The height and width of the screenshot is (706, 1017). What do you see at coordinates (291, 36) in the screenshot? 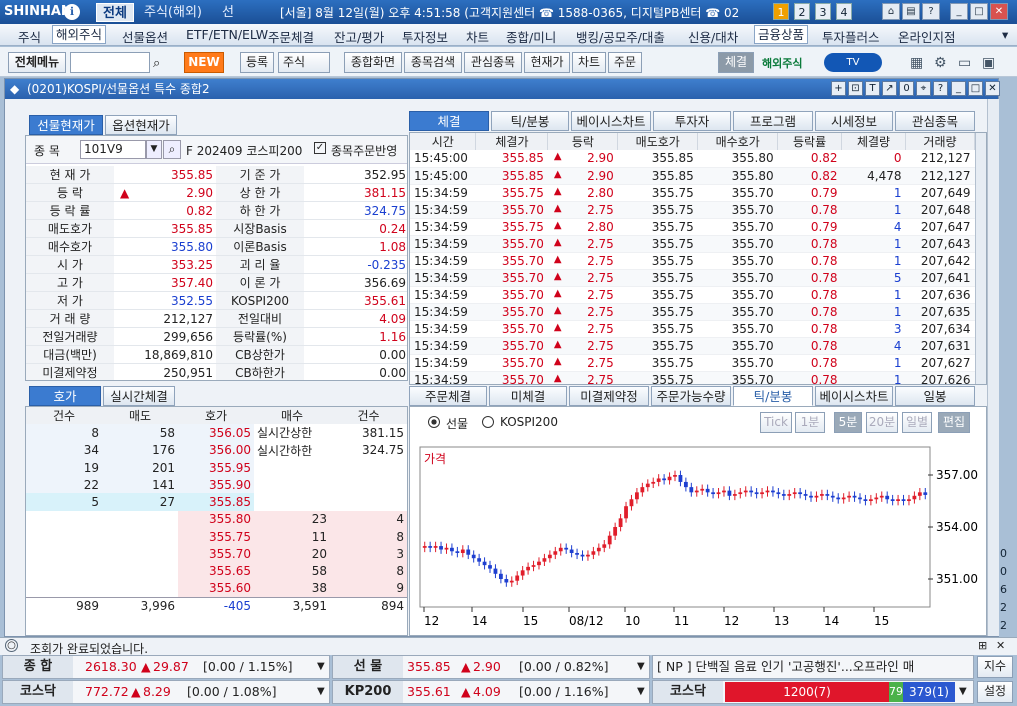
I see `menu-order: 주문체결` at bounding box center [291, 36].